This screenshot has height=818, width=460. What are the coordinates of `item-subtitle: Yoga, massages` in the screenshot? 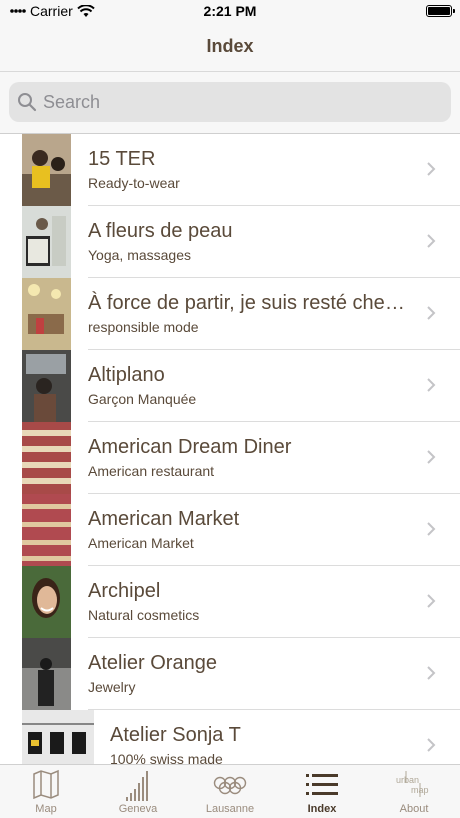 It's located at (139, 255).